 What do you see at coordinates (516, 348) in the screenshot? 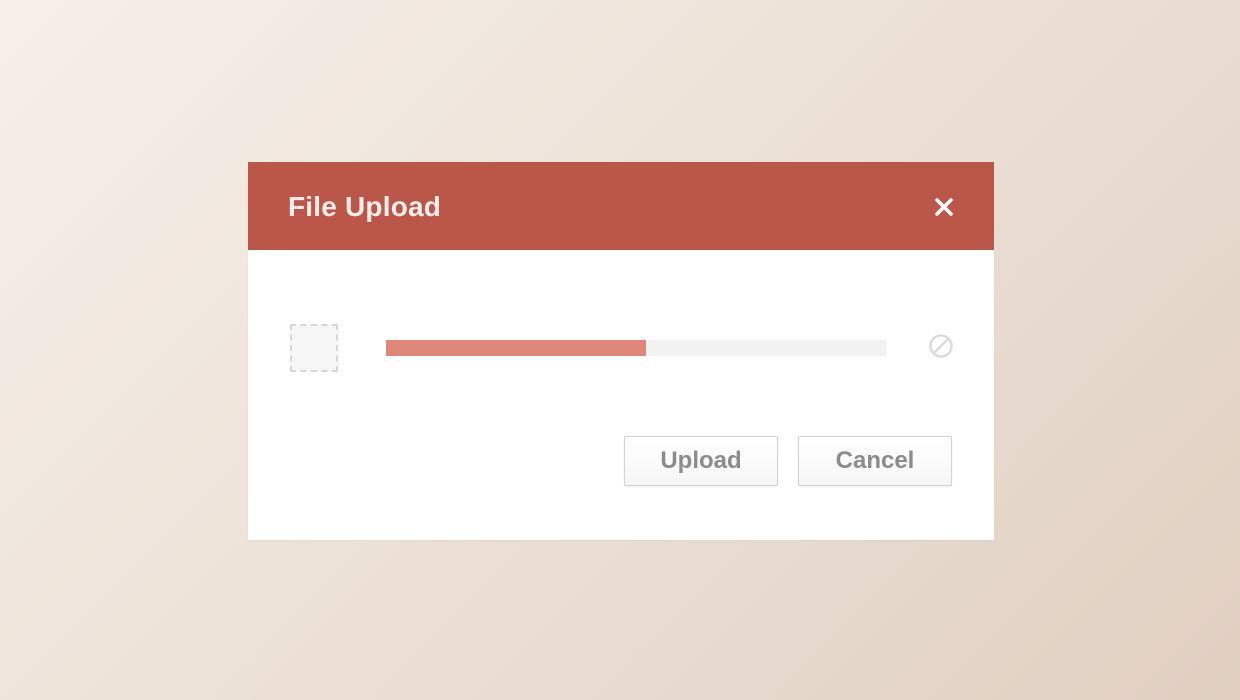
I see `upload-progress-fill` at bounding box center [516, 348].